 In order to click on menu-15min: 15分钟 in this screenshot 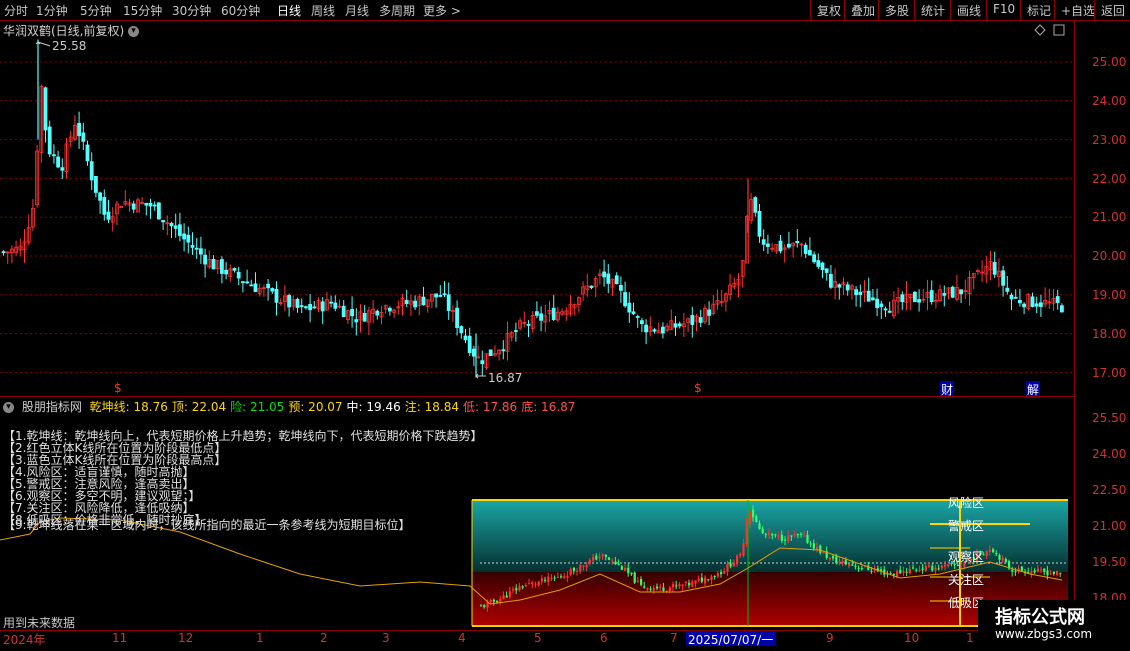, I will do `click(142, 10)`.